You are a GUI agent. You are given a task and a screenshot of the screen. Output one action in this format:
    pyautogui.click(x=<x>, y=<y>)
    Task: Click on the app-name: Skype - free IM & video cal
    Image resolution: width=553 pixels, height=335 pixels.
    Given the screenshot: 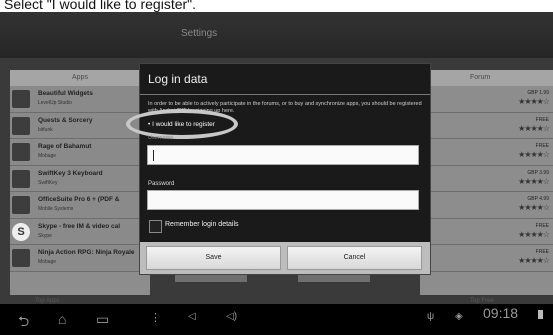 What is the action you would take?
    pyautogui.click(x=79, y=226)
    